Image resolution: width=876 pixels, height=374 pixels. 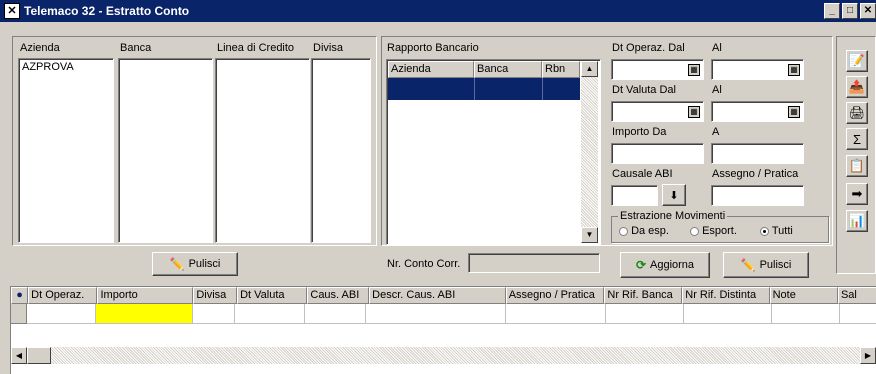 I want to click on divisa-label: Divisa, so click(x=328, y=48).